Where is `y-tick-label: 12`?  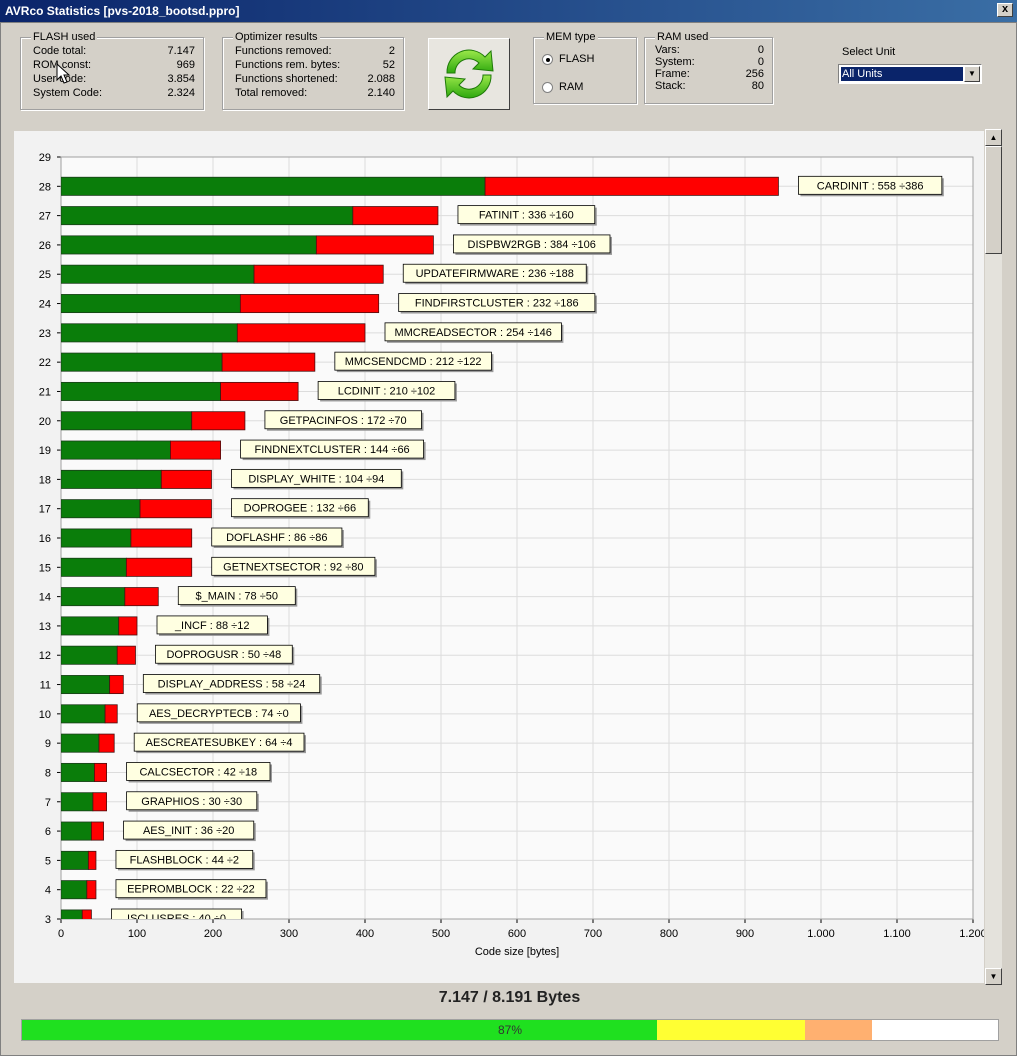 y-tick-label: 12 is located at coordinates (45, 656).